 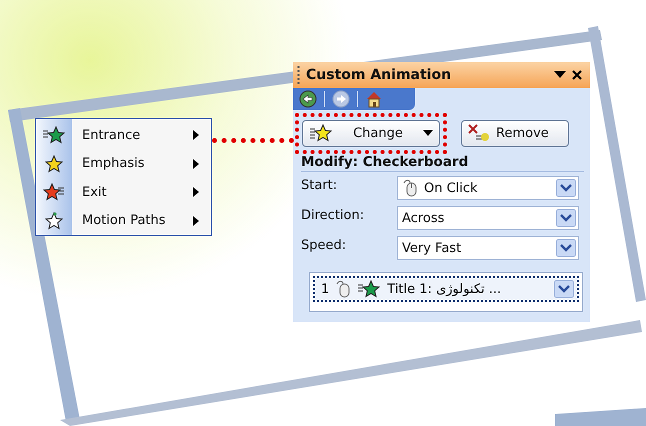 I want to click on menu-item: Exit, so click(x=123, y=192).